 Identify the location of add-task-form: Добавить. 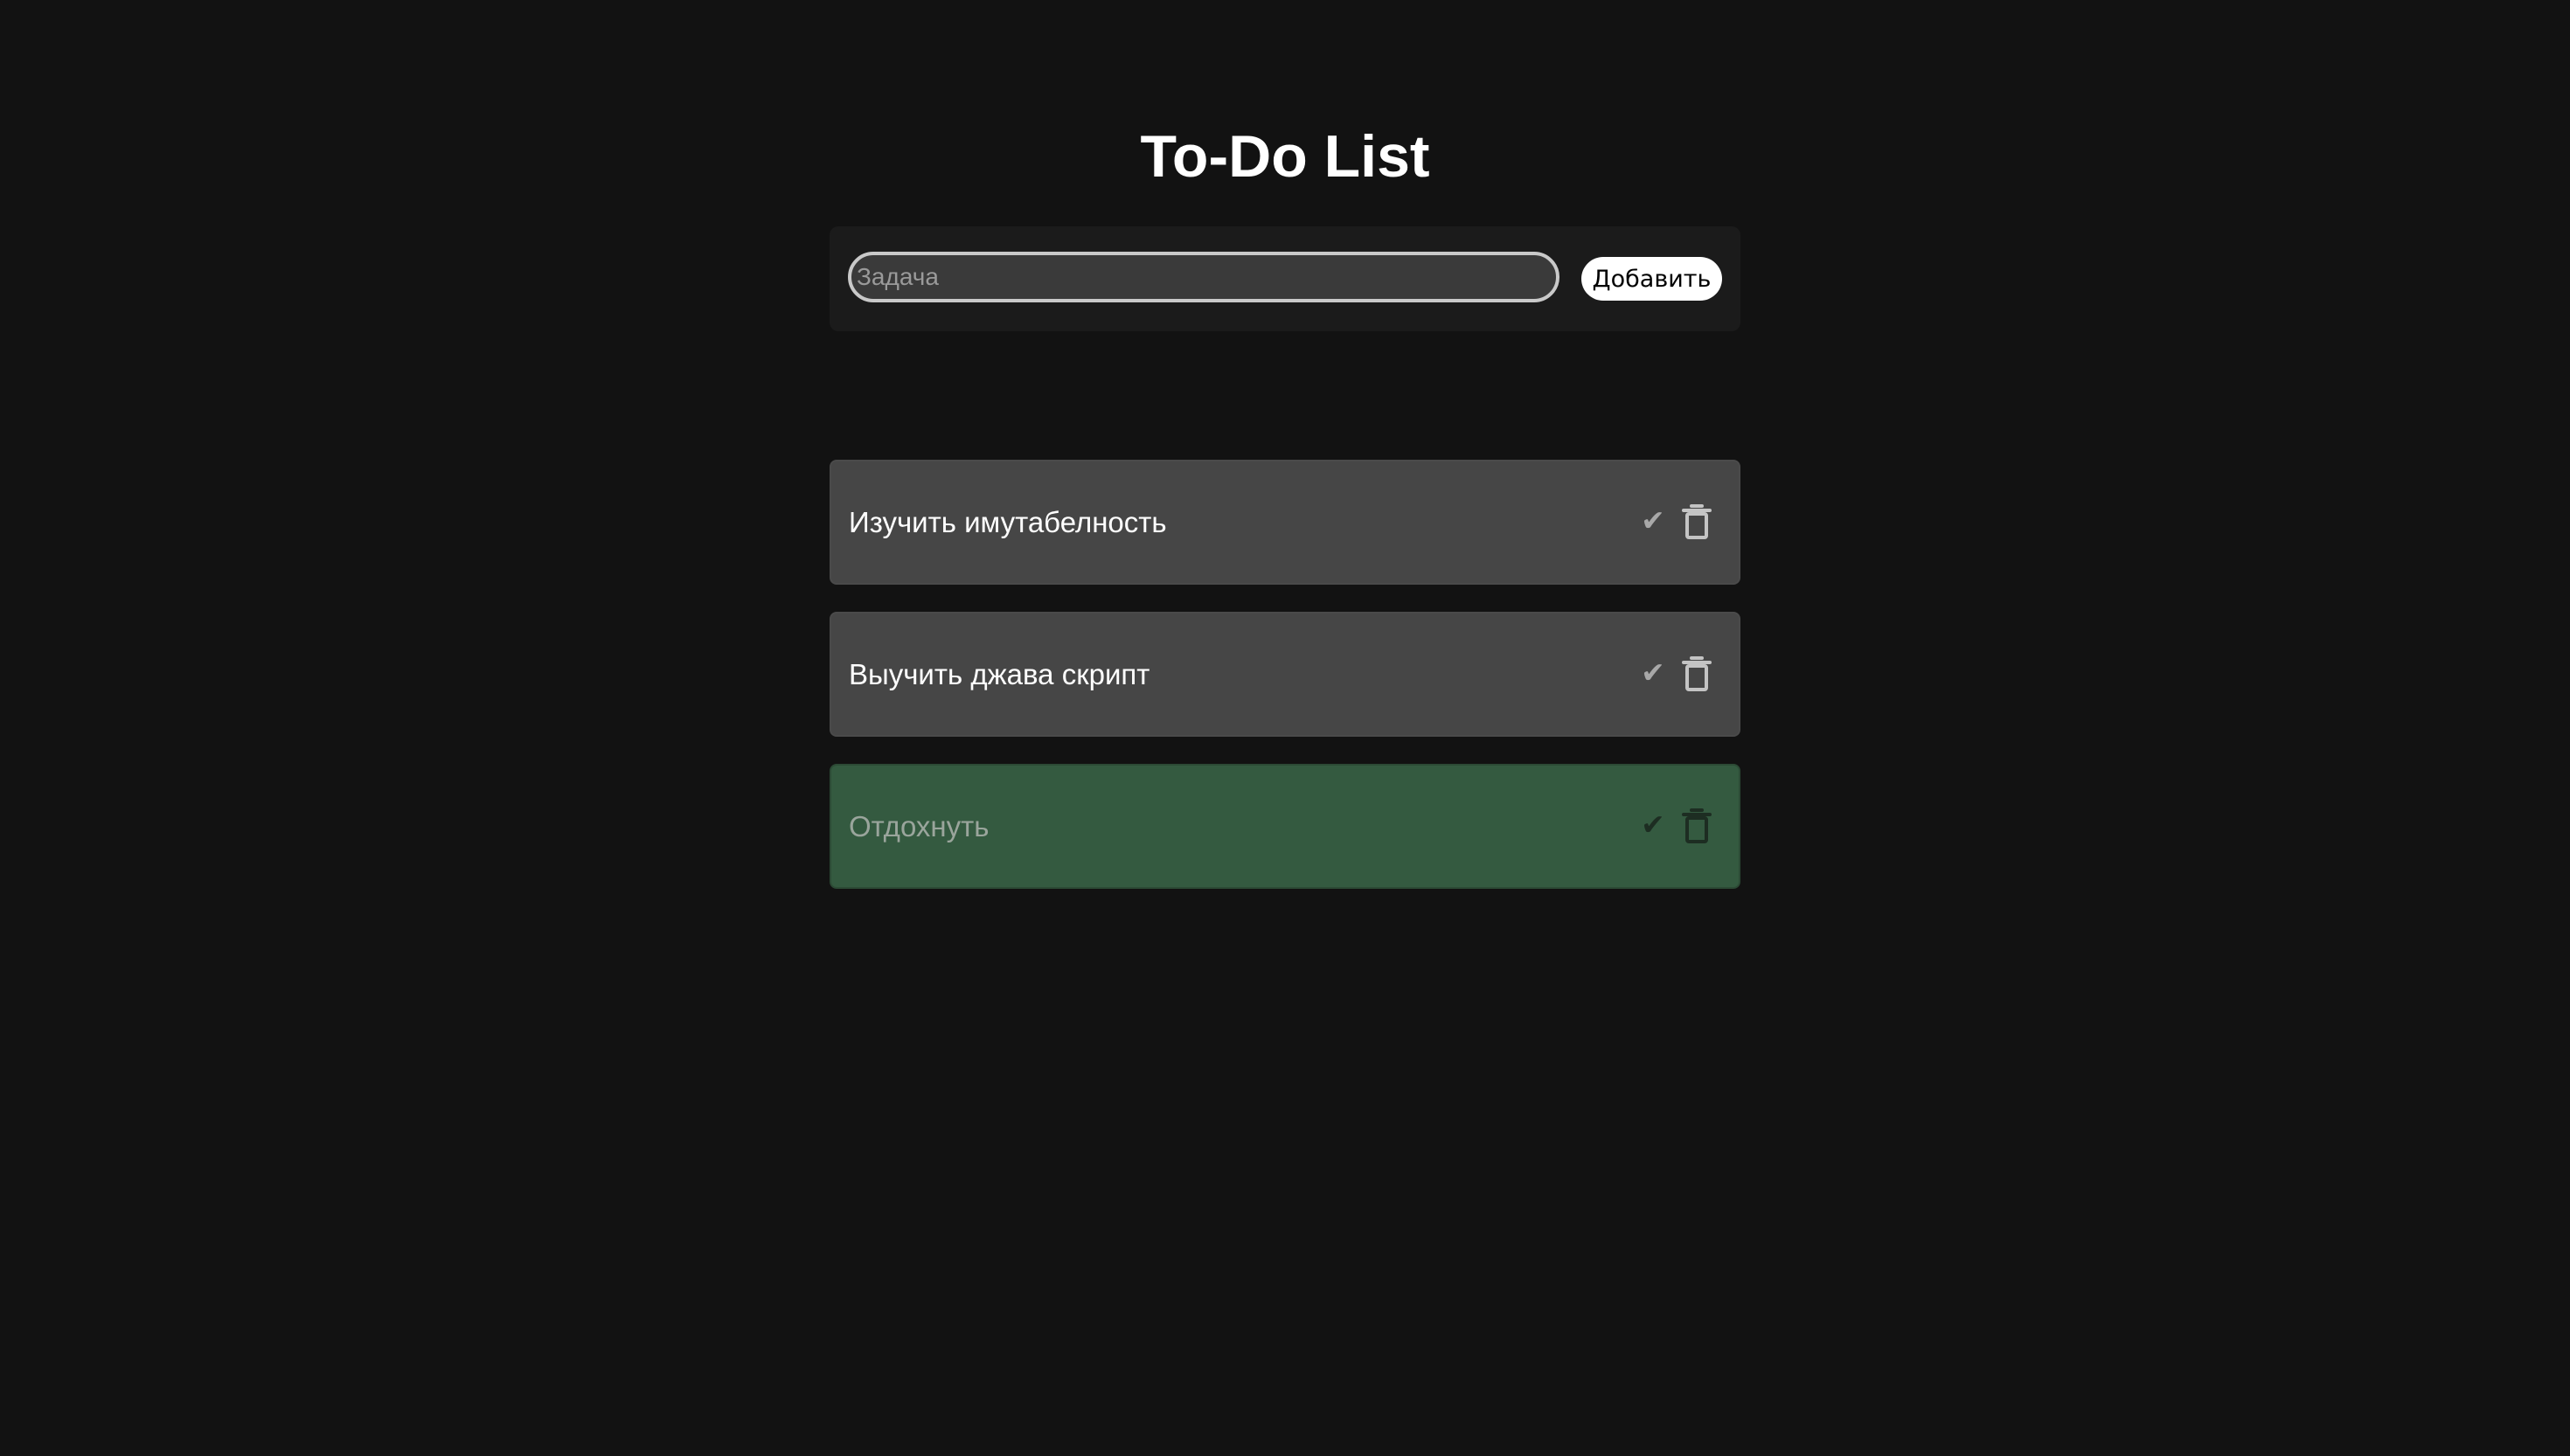
(1285, 278).